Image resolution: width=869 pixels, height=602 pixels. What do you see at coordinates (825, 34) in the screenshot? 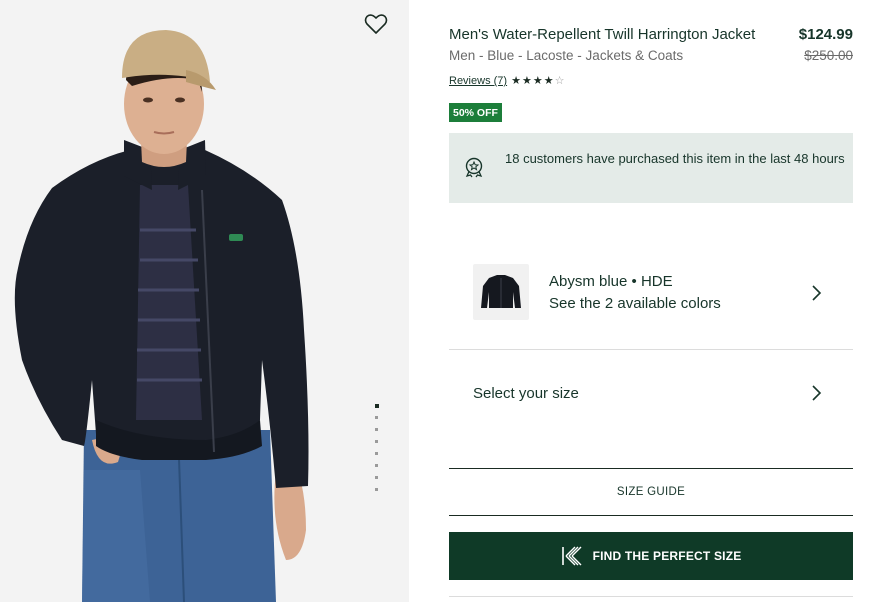
I see `current-price: $124.99` at bounding box center [825, 34].